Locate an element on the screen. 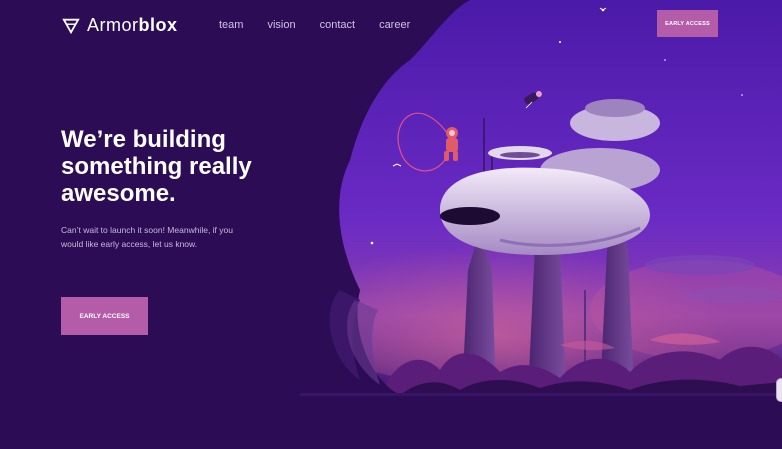  brand-logo: Armorblox is located at coordinates (120, 25).